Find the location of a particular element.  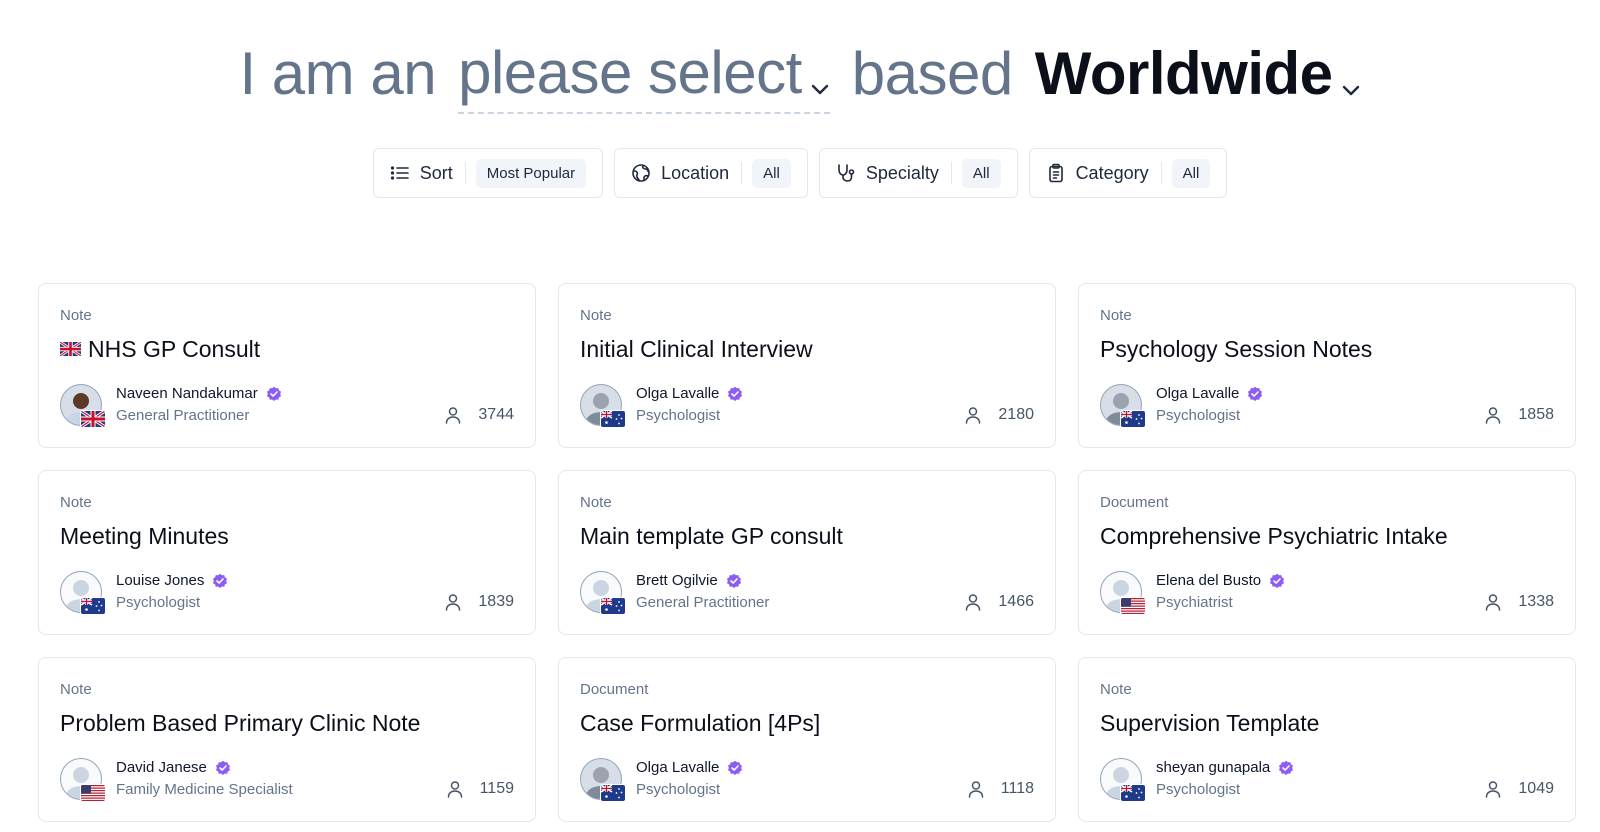

card-author: David Janese Family Medicine Specialist is located at coordinates (176, 780).